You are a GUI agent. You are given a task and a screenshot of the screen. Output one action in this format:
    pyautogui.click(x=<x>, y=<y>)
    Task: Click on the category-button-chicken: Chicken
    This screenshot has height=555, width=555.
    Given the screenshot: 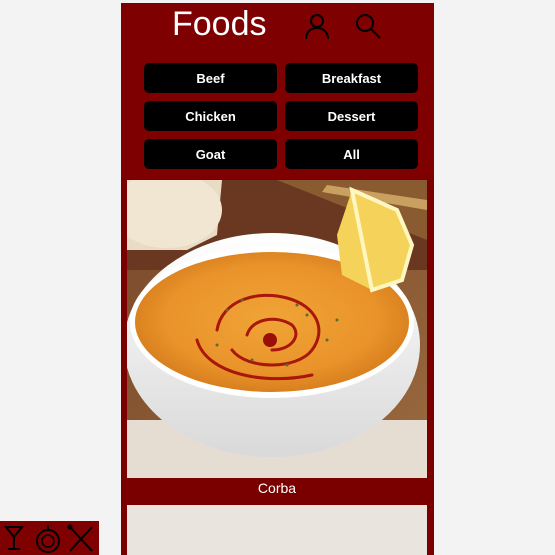 What is the action you would take?
    pyautogui.click(x=210, y=116)
    